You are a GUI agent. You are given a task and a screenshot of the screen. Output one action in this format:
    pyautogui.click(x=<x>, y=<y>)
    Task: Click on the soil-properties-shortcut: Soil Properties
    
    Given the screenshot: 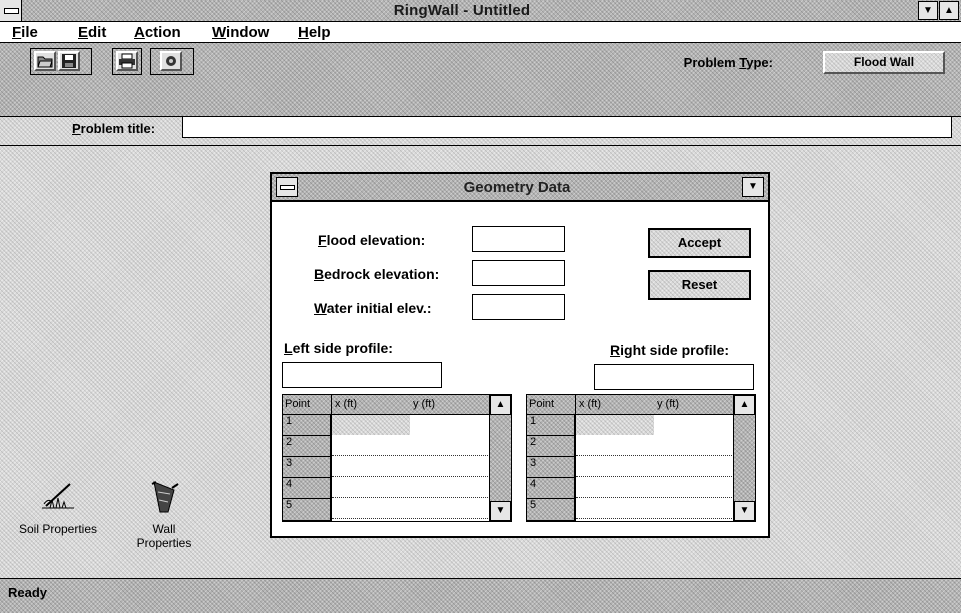 What is the action you would take?
    pyautogui.click(x=58, y=507)
    